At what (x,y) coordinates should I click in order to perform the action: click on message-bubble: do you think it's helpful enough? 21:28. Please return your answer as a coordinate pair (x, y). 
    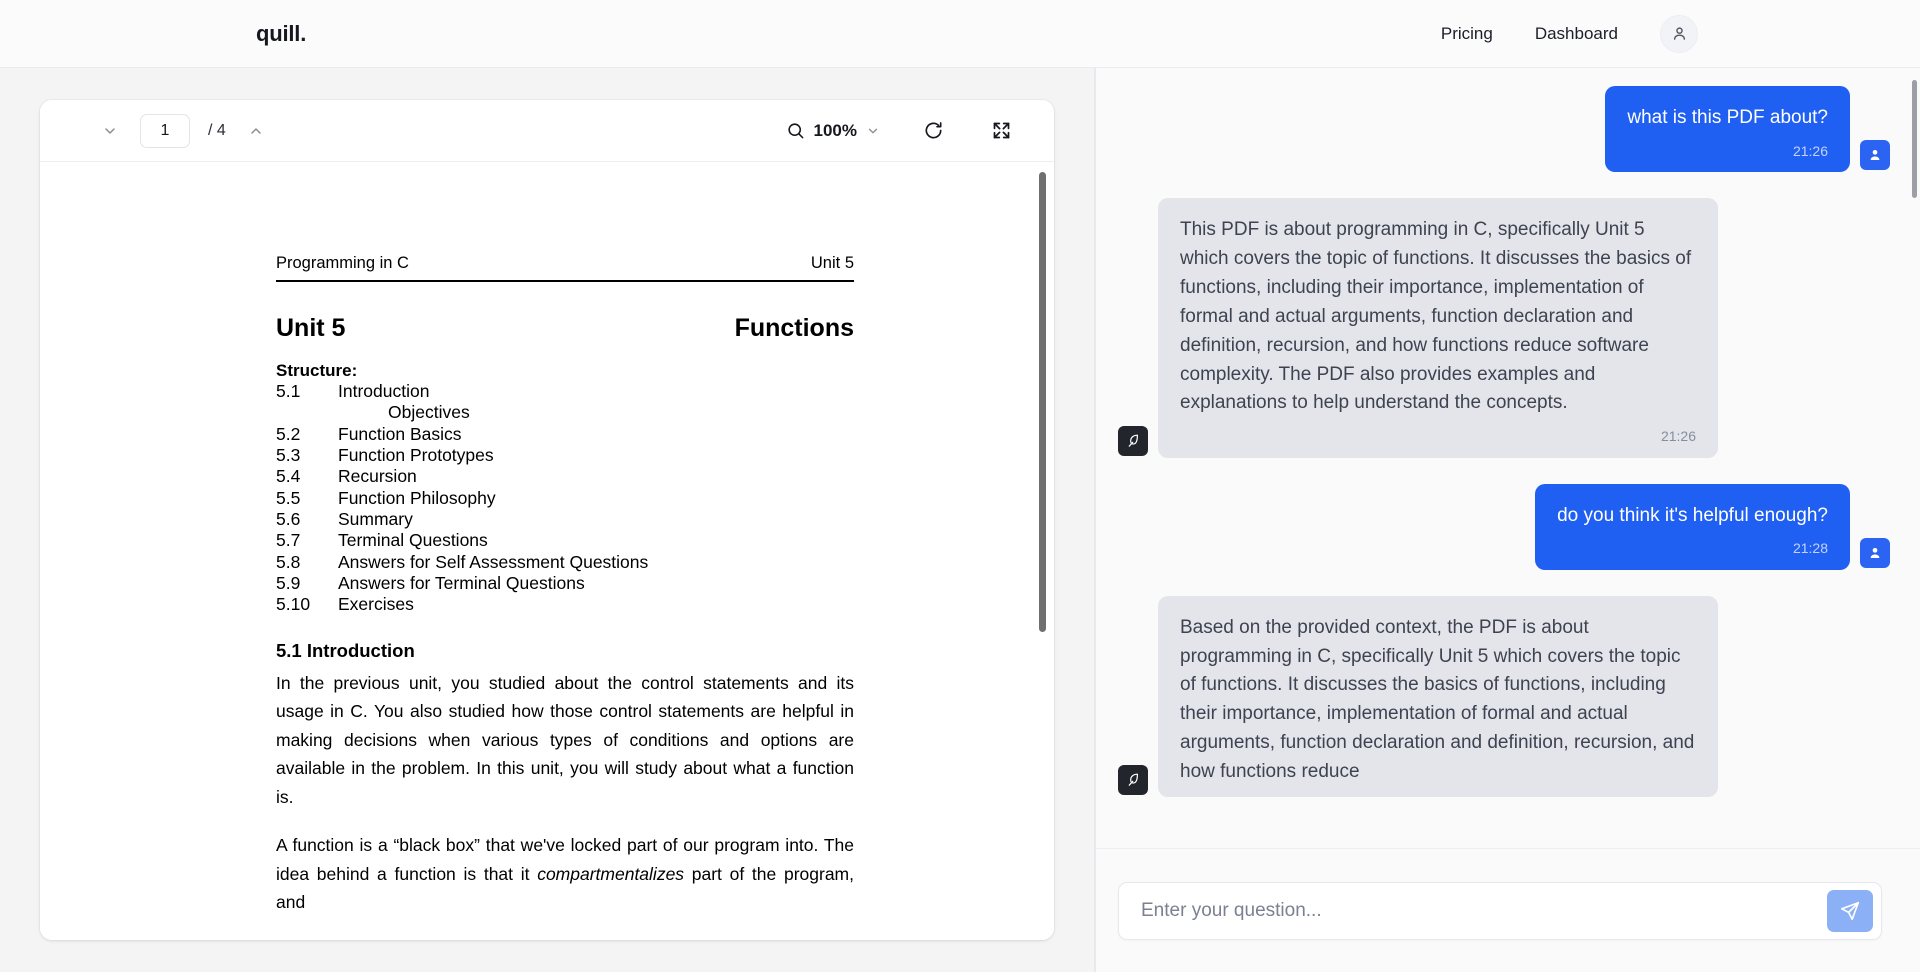
    Looking at the image, I should click on (1692, 526).